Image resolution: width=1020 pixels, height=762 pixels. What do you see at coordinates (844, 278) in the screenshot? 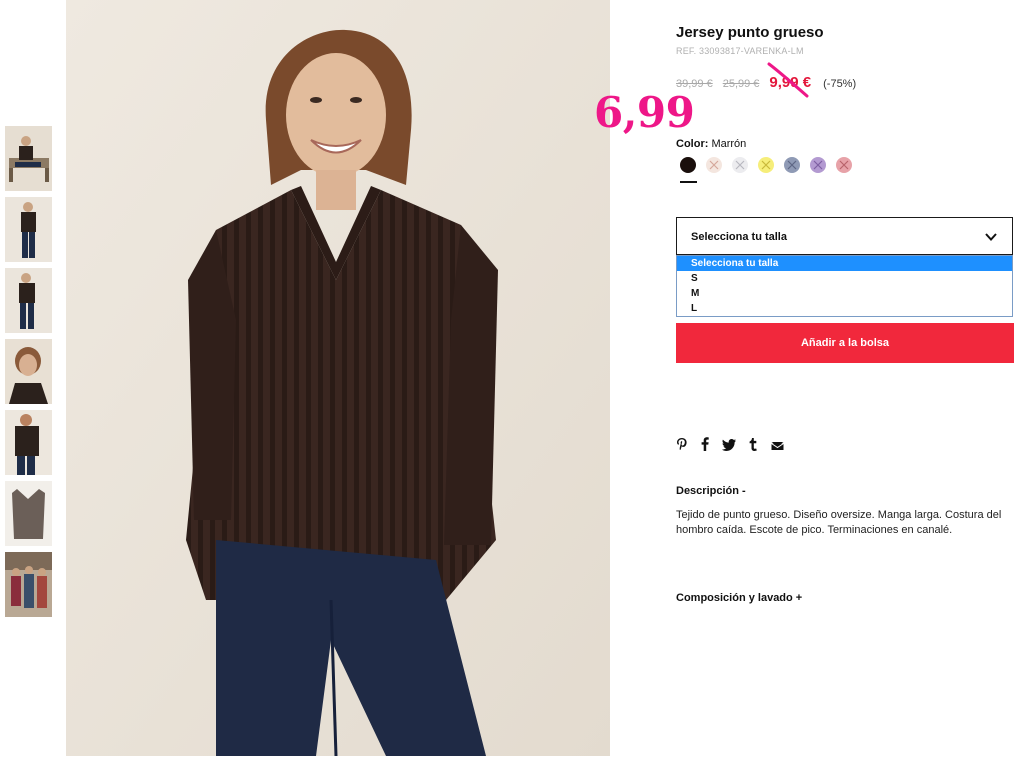
I see `size-option-s: S` at bounding box center [844, 278].